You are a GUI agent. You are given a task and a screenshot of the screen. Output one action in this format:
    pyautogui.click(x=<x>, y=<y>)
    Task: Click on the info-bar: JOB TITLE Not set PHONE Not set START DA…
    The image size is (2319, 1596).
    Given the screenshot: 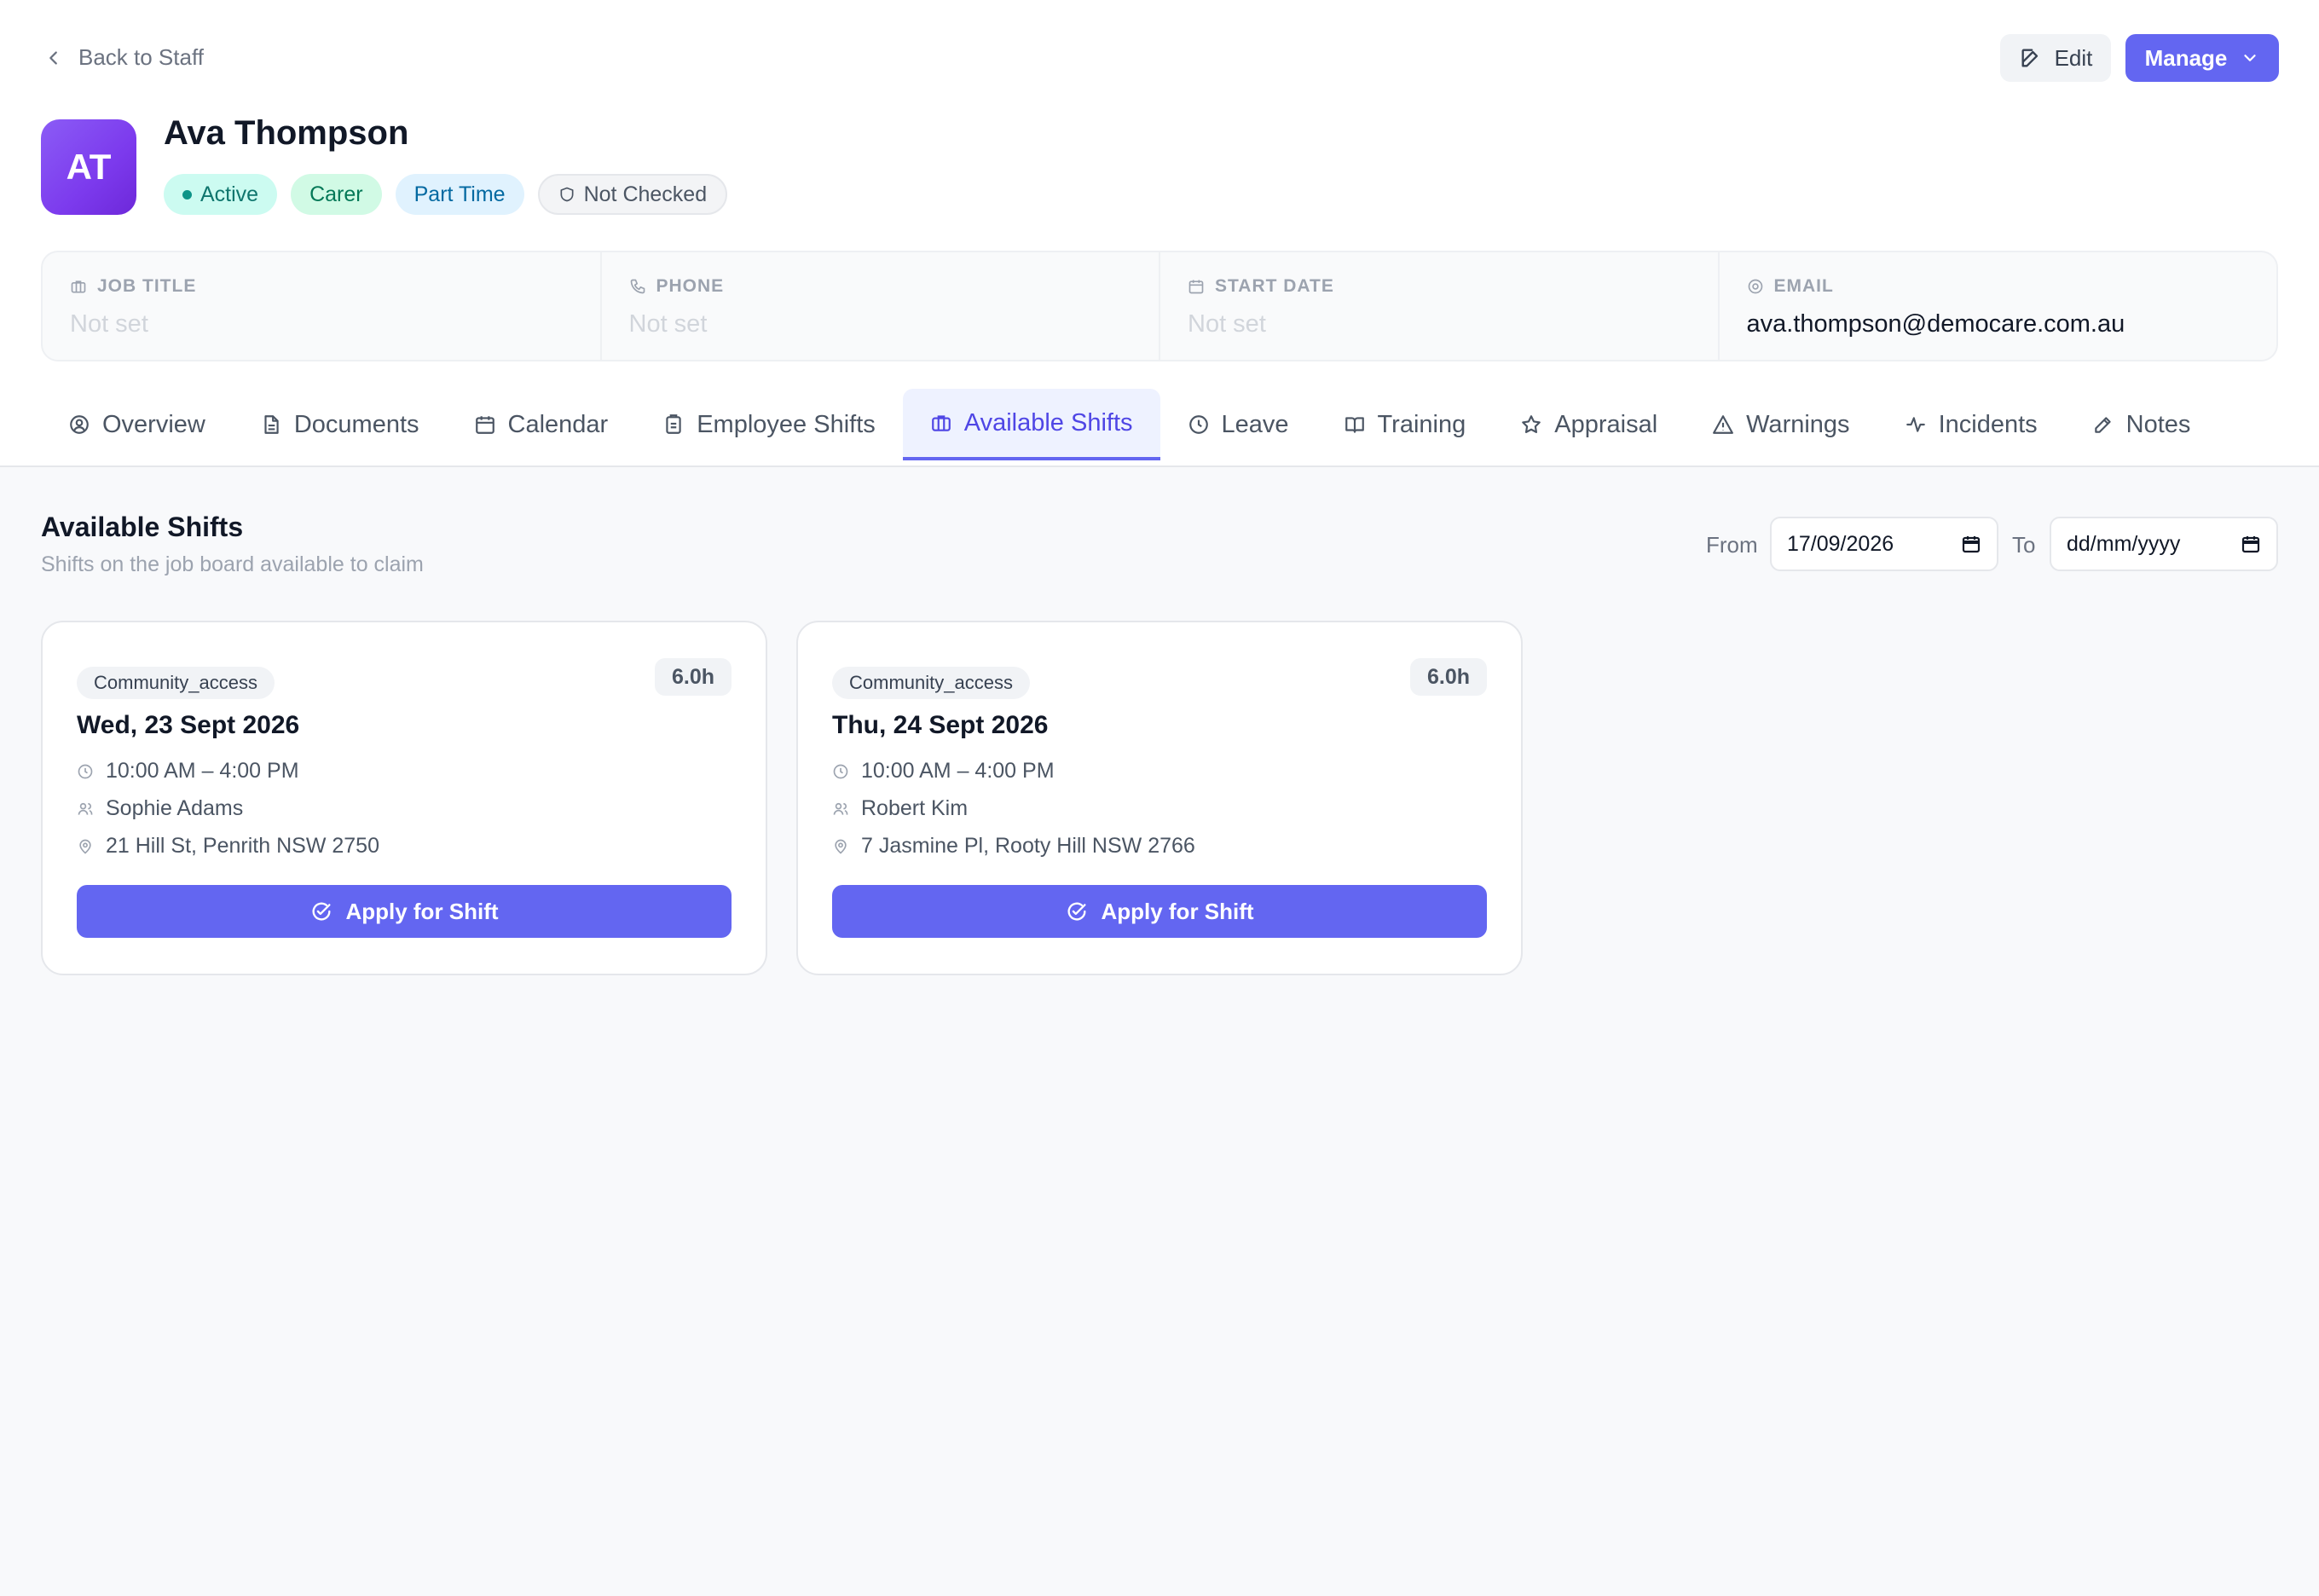 What is the action you would take?
    pyautogui.click(x=1159, y=306)
    